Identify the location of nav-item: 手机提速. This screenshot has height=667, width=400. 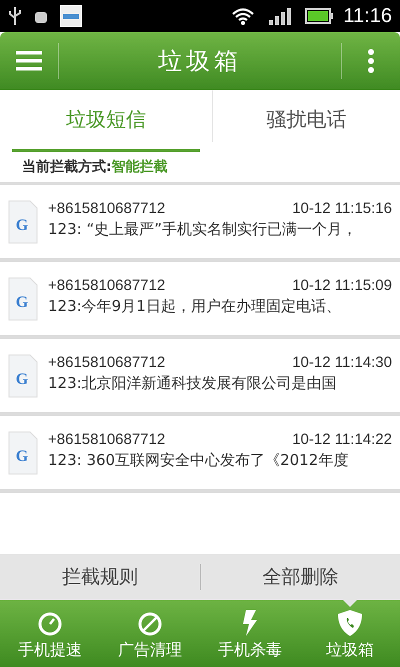
(50, 633).